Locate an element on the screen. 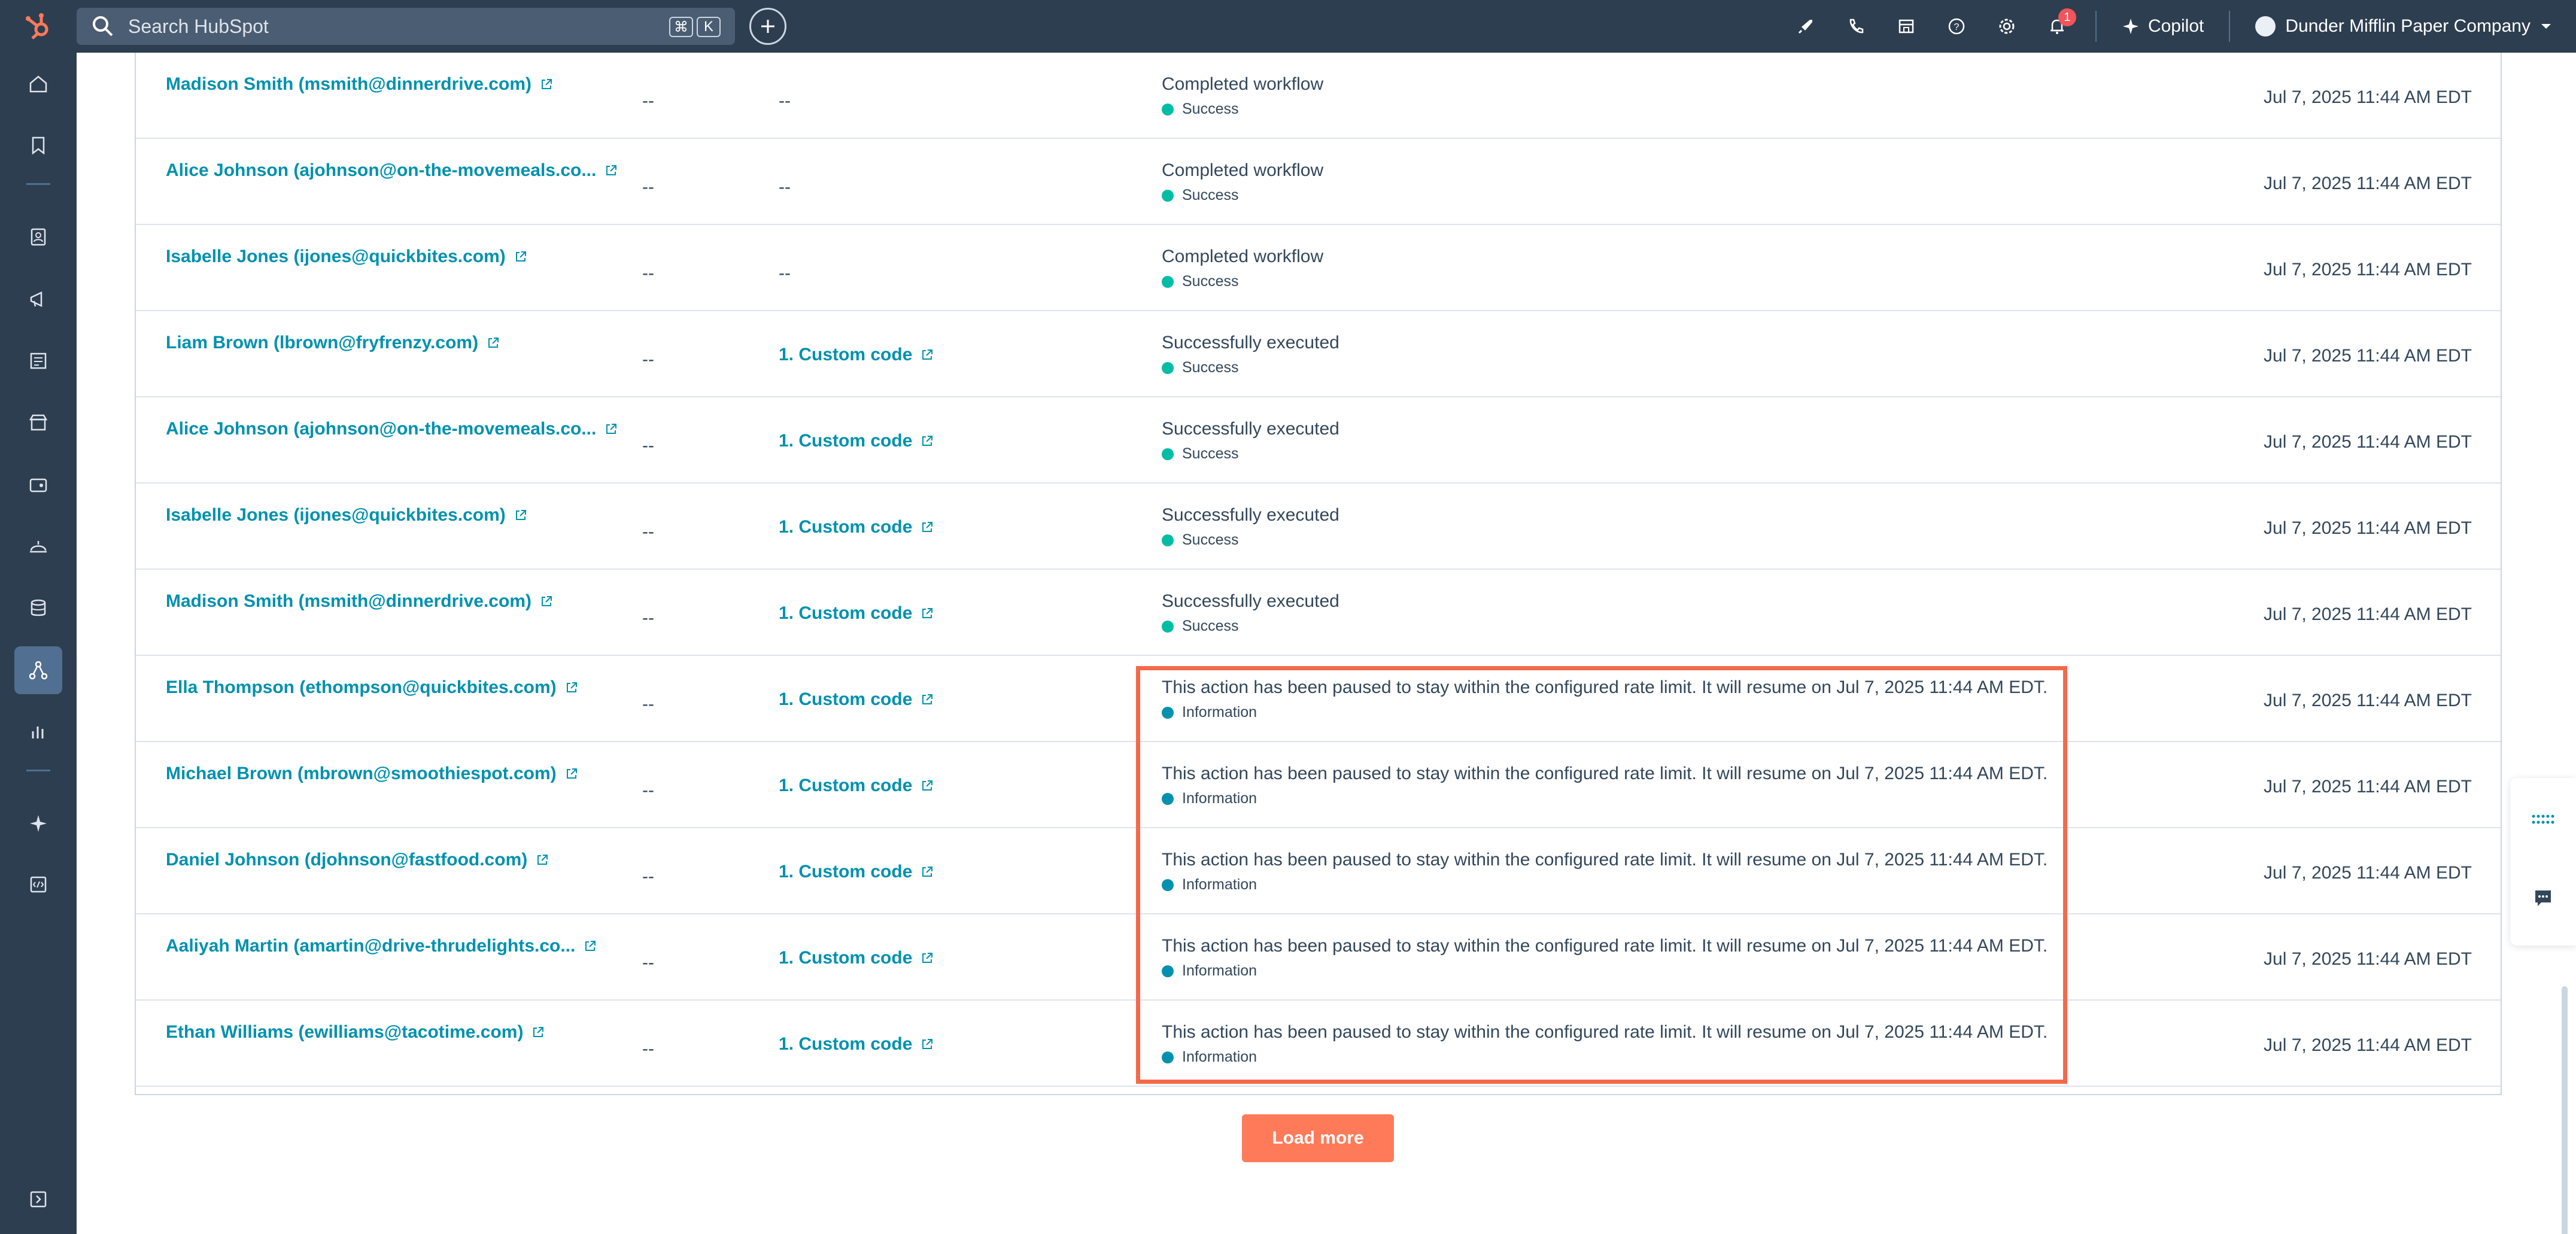 This screenshot has width=2576, height=1234. sidebar-breeze is located at coordinates (38, 824).